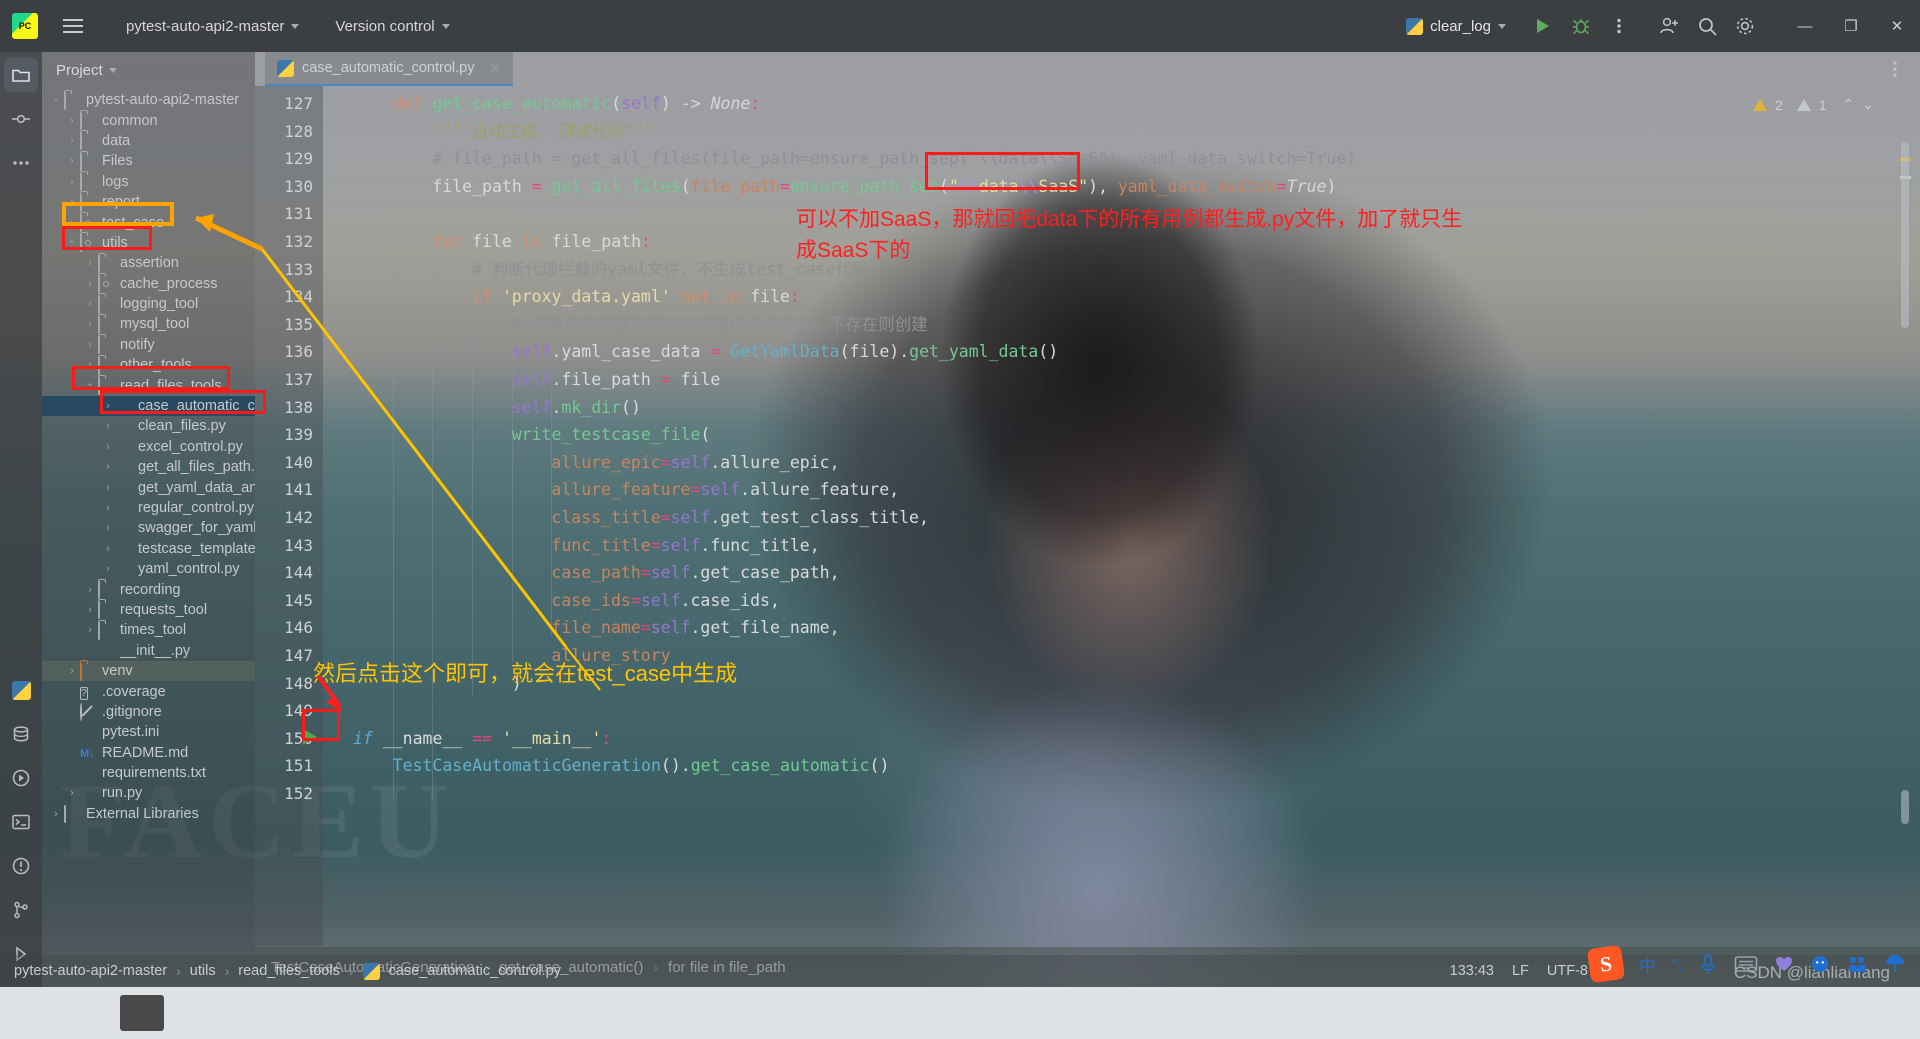 This screenshot has width=1920, height=1039. Describe the element at coordinates (148, 406) in the screenshot. I see `tree-node-case-automatic-co: case_automatic_co` at that location.